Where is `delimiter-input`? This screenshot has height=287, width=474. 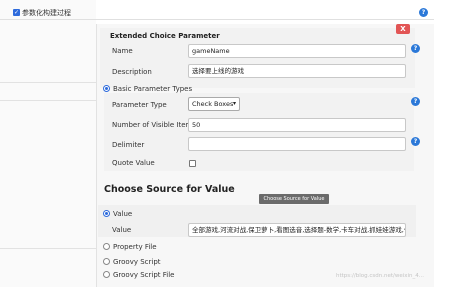
delimiter-input is located at coordinates (297, 144).